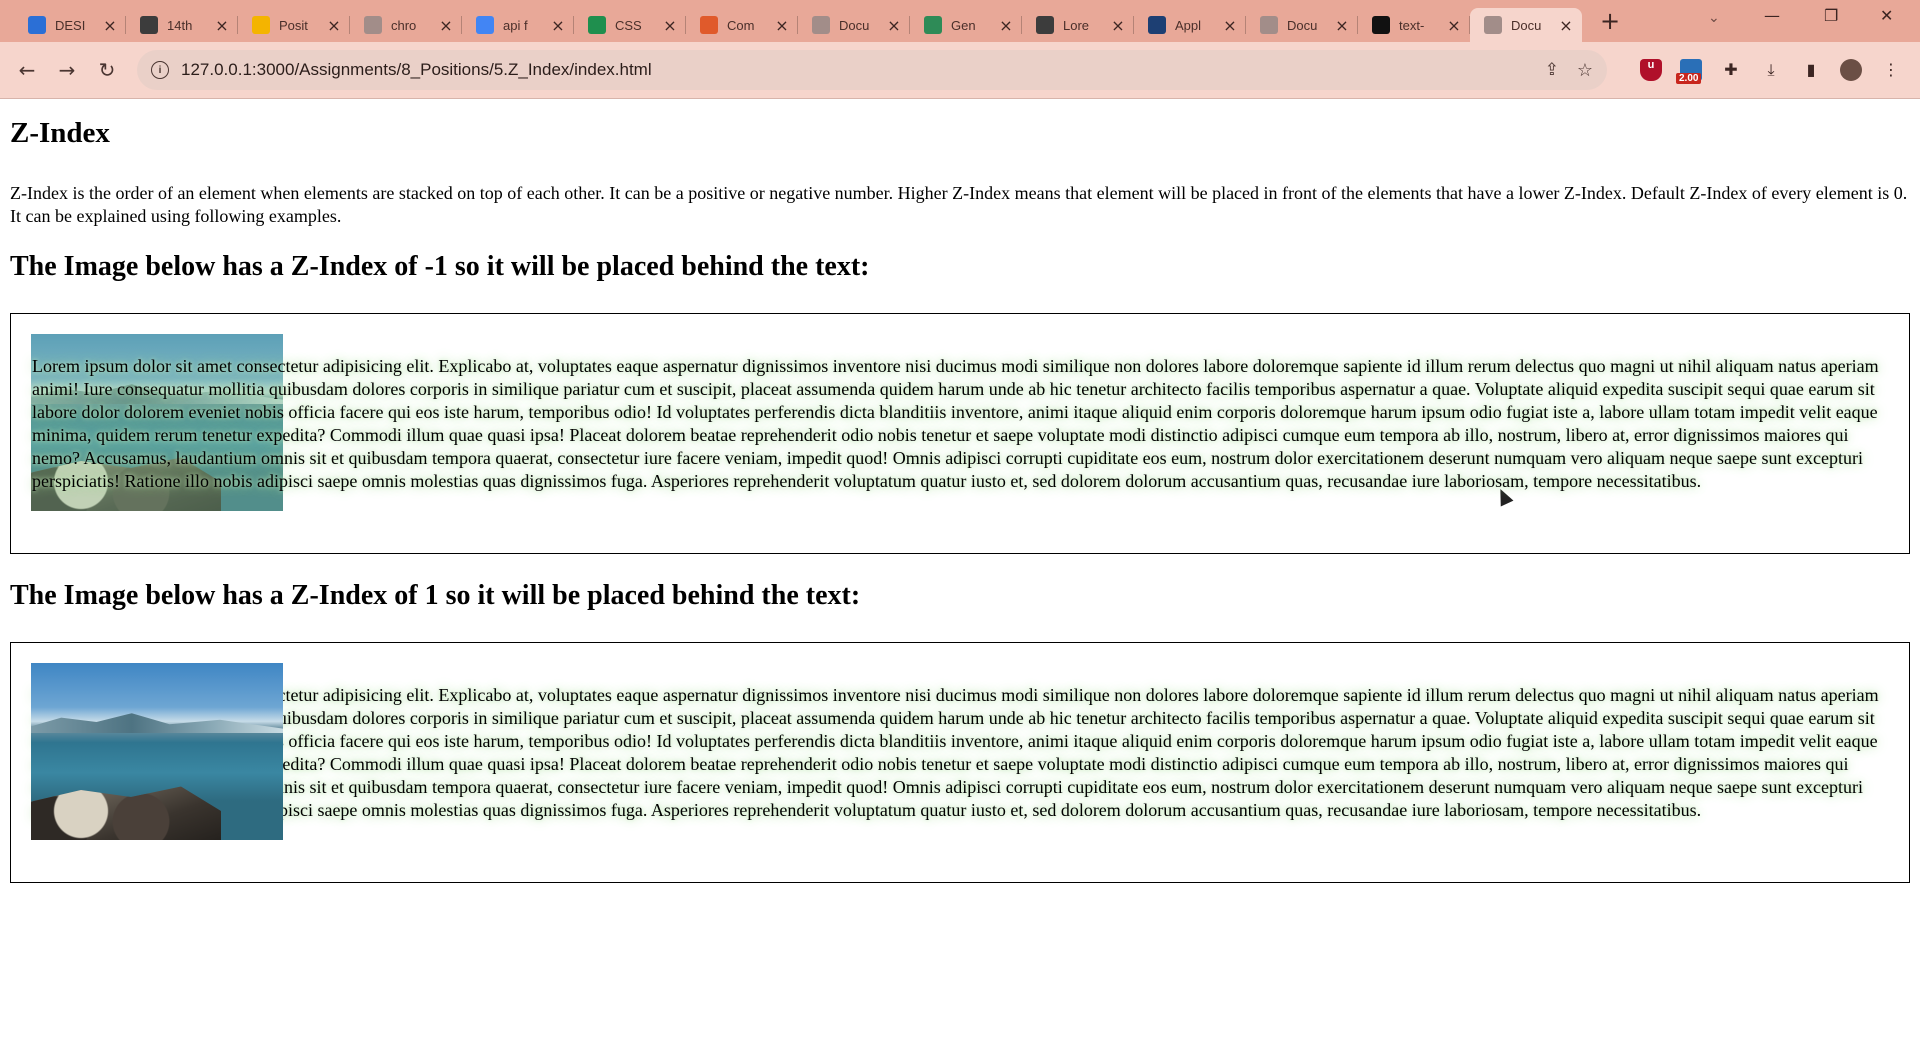 The height and width of the screenshot is (1050, 1920). I want to click on browser-tab: CSS ×, so click(630, 25).